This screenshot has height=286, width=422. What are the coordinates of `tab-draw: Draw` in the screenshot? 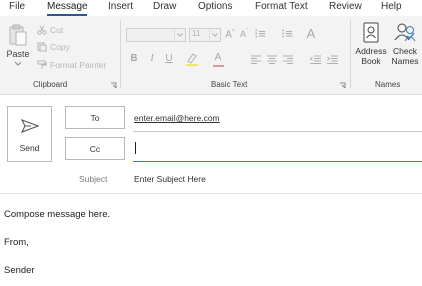 It's located at (164, 6).